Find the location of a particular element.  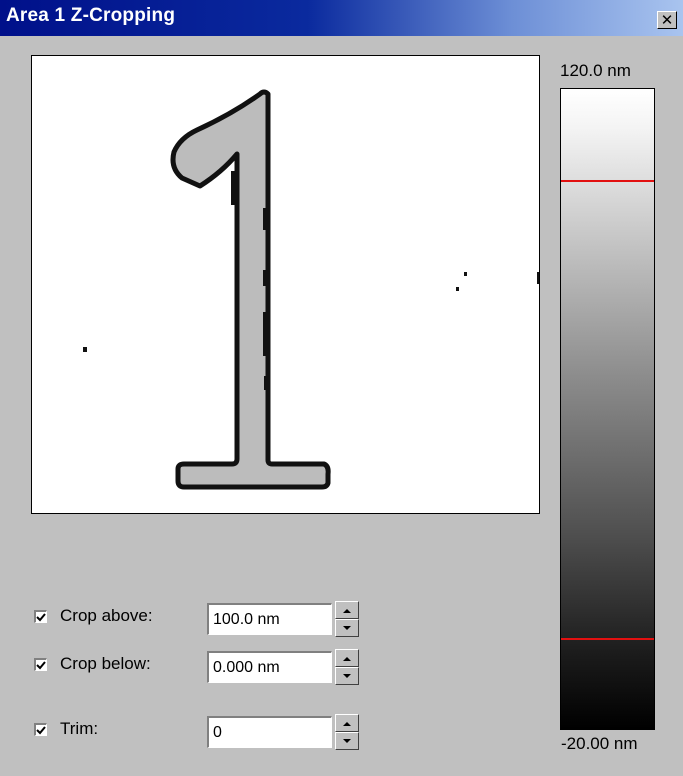

crop-above-increment-button is located at coordinates (347, 610).